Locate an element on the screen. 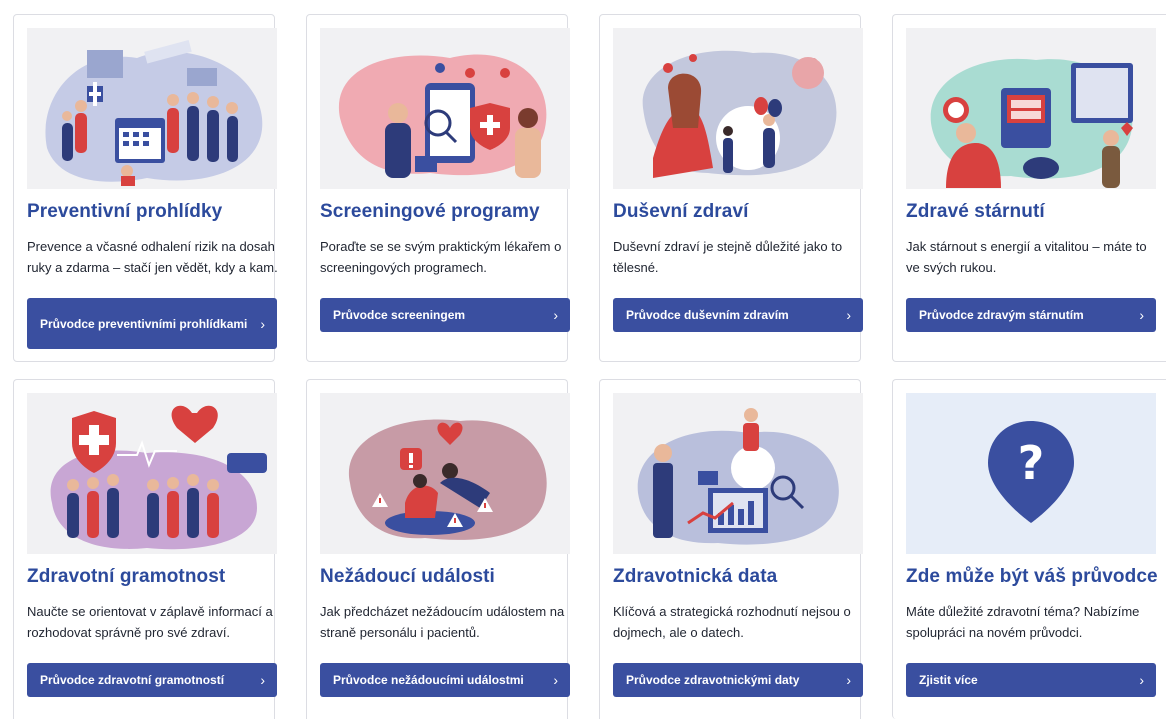  button-label: Průvodce nežádoucími událostmi is located at coordinates (428, 680).